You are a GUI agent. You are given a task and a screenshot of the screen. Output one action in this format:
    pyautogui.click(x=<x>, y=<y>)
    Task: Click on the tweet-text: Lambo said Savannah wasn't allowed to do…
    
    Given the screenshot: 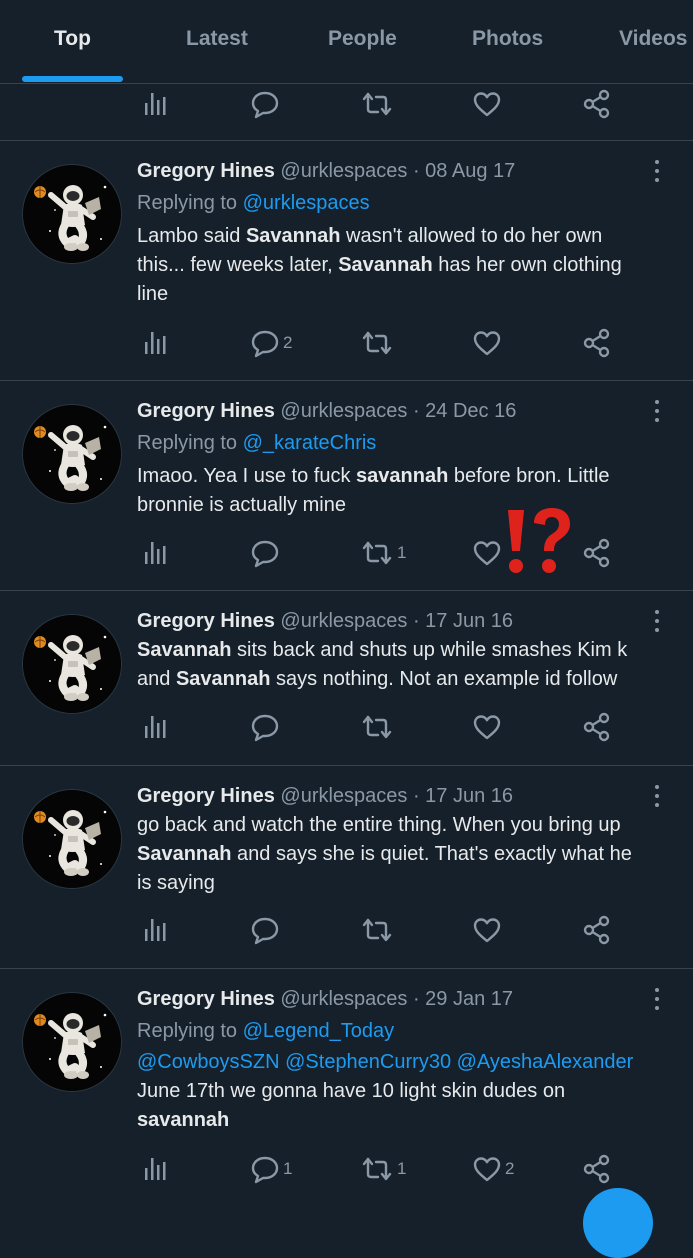 What is the action you would take?
    pyautogui.click(x=379, y=265)
    